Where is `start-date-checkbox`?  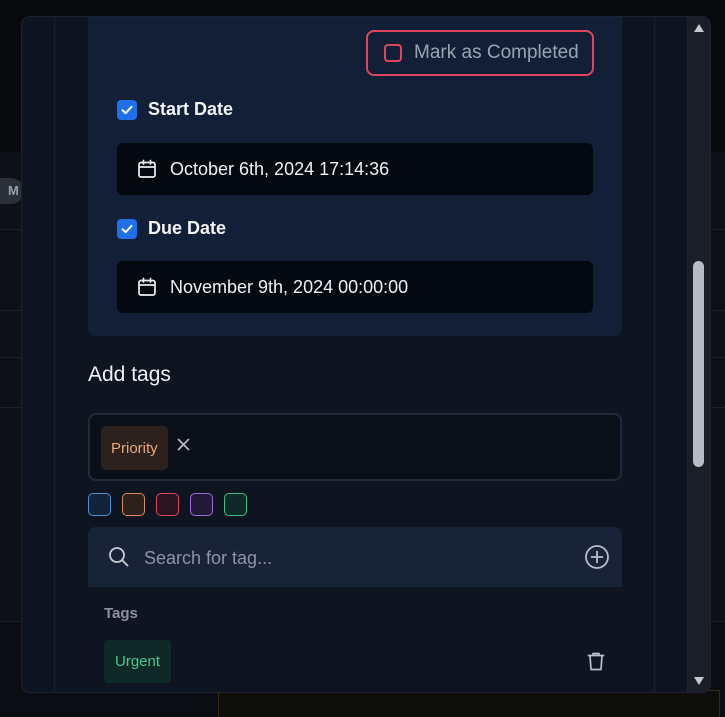 start-date-checkbox is located at coordinates (127, 109).